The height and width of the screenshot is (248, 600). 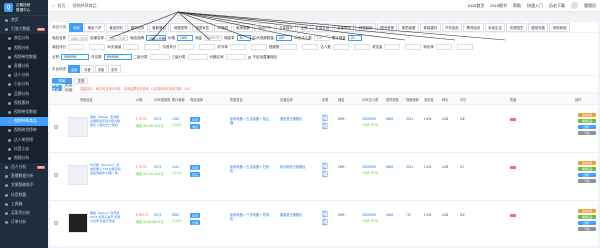 What do you see at coordinates (236, 99) in the screenshot?
I see `table-header-cell: 所属类目` at bounding box center [236, 99].